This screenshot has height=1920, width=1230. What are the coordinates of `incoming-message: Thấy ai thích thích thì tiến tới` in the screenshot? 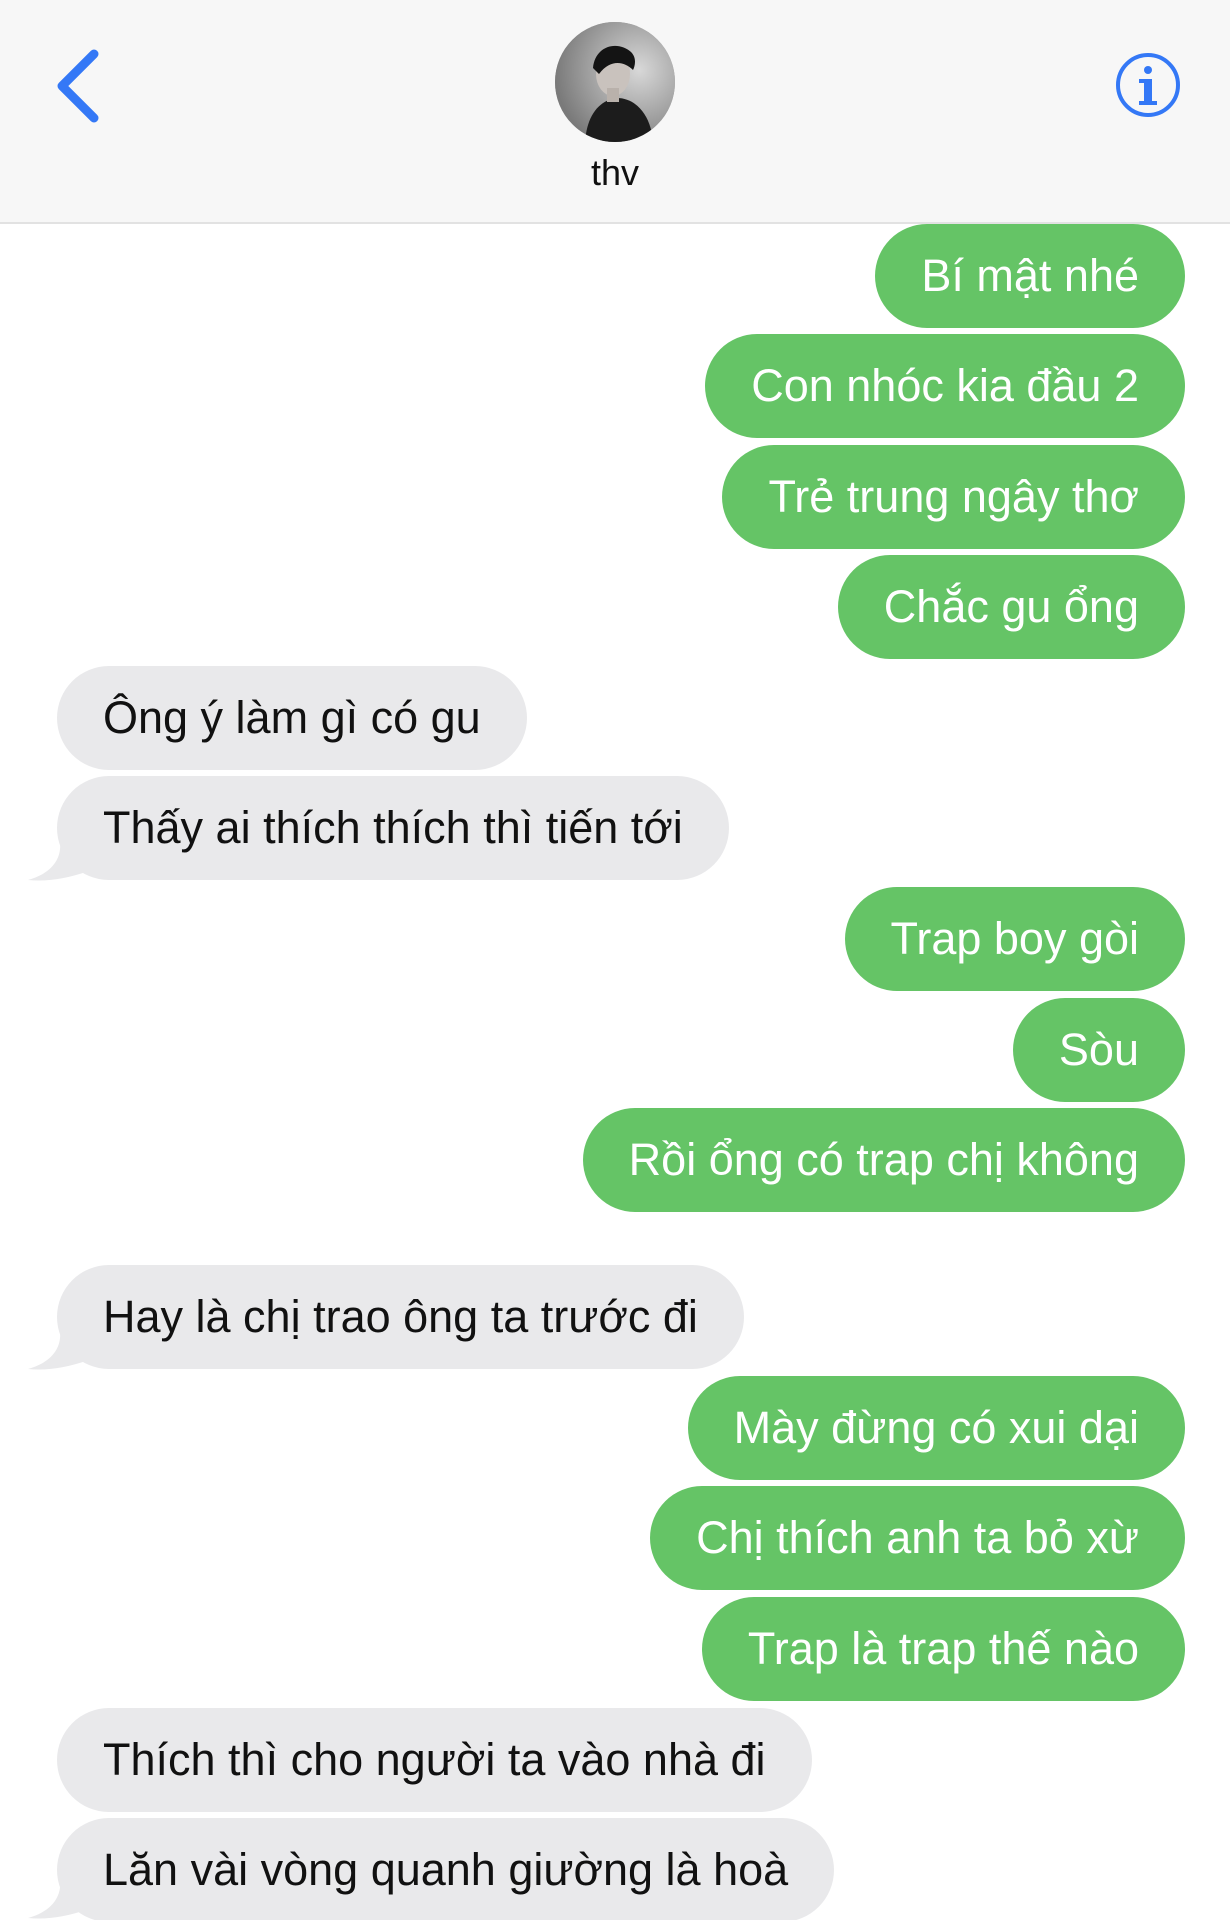 It's located at (393, 828).